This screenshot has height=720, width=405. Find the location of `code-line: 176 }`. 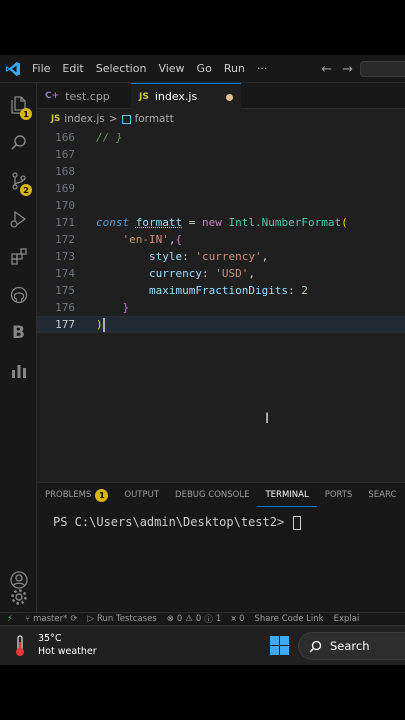

code-line: 176 } is located at coordinates (221, 307).